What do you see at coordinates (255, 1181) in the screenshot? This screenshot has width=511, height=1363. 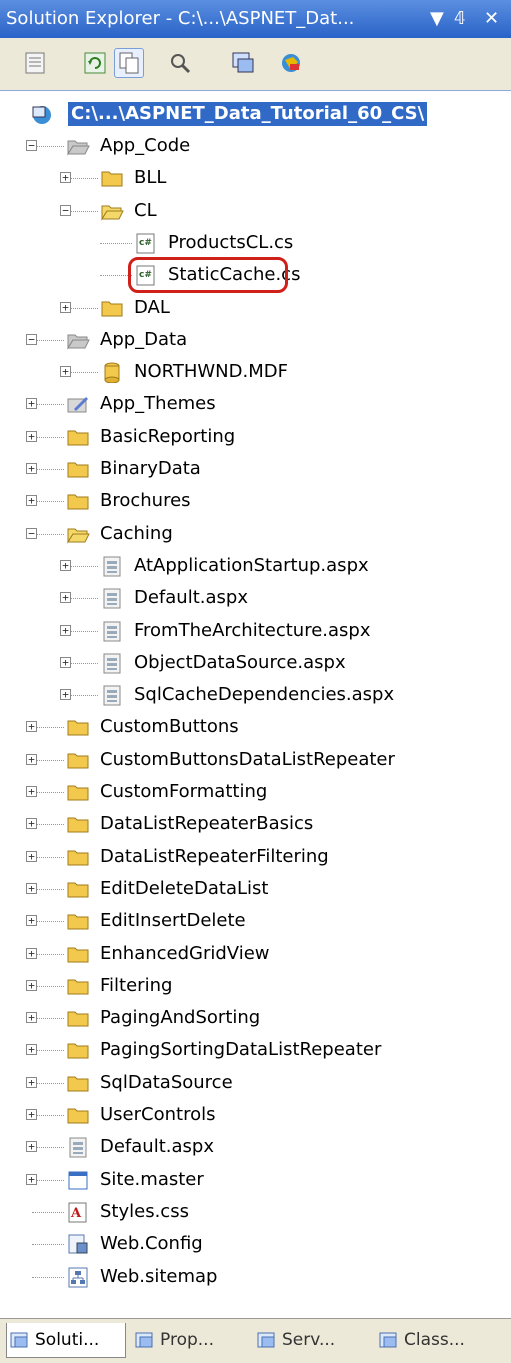 I see `tree-item-site-master: + Site.master` at bounding box center [255, 1181].